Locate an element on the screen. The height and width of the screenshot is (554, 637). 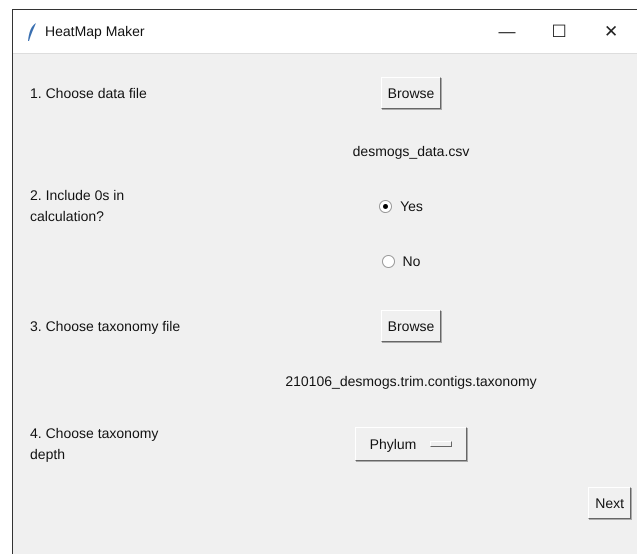
close-button: ✕ is located at coordinates (611, 31).